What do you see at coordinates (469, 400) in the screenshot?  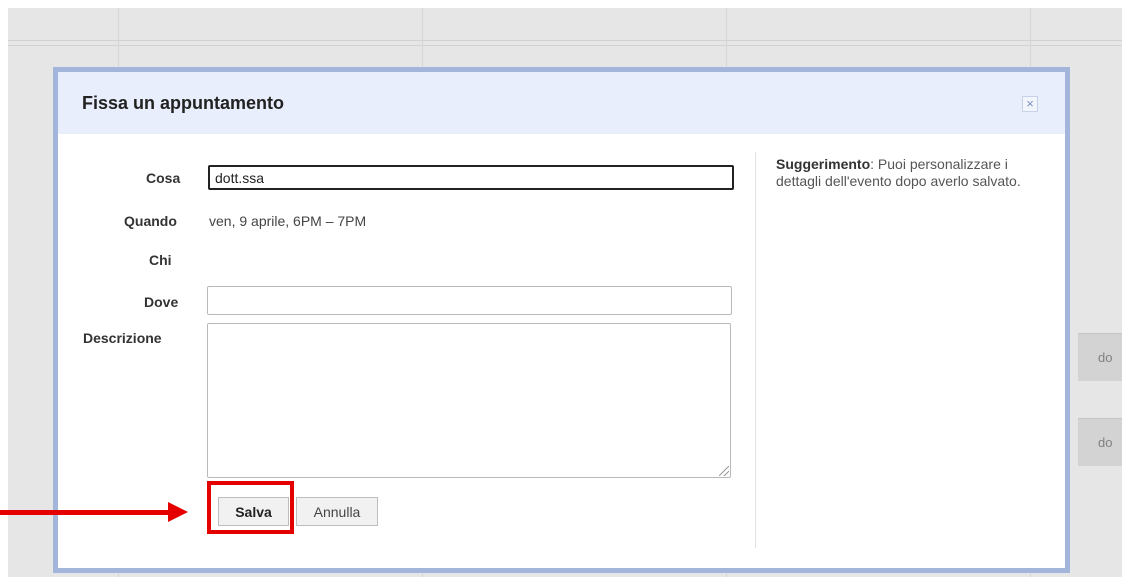 I see `description-textarea` at bounding box center [469, 400].